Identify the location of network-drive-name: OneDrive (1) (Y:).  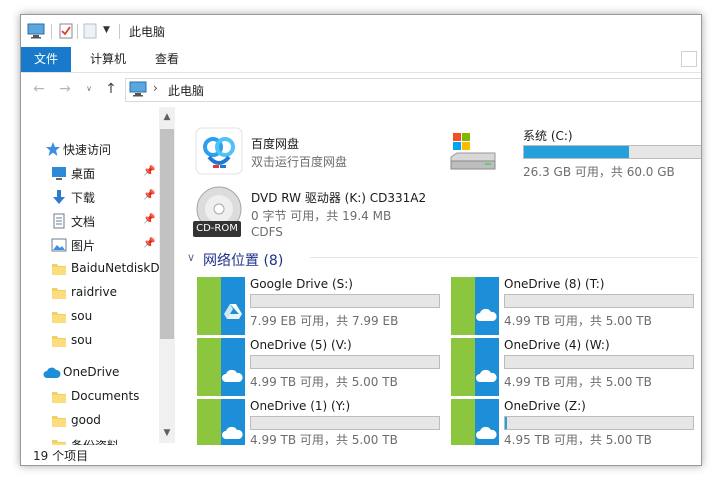
(300, 406).